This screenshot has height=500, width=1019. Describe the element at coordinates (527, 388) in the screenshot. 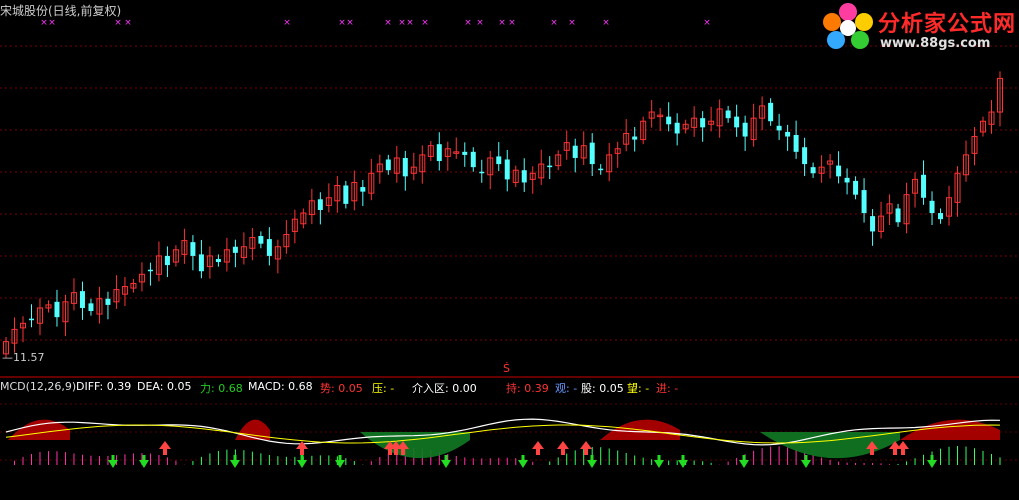

I see `indicator-label: 持: 0.39` at that location.